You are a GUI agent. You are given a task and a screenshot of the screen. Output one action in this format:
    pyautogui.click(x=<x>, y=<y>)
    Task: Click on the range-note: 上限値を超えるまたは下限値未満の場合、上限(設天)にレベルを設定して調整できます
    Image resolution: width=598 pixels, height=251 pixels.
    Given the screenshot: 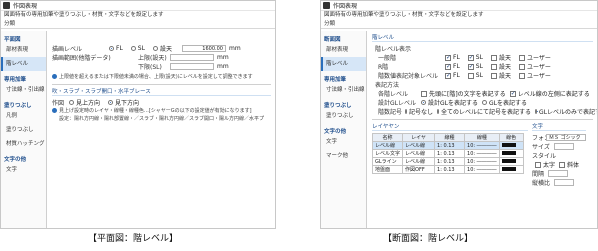 What is the action you would take?
    pyautogui.click(x=161, y=77)
    